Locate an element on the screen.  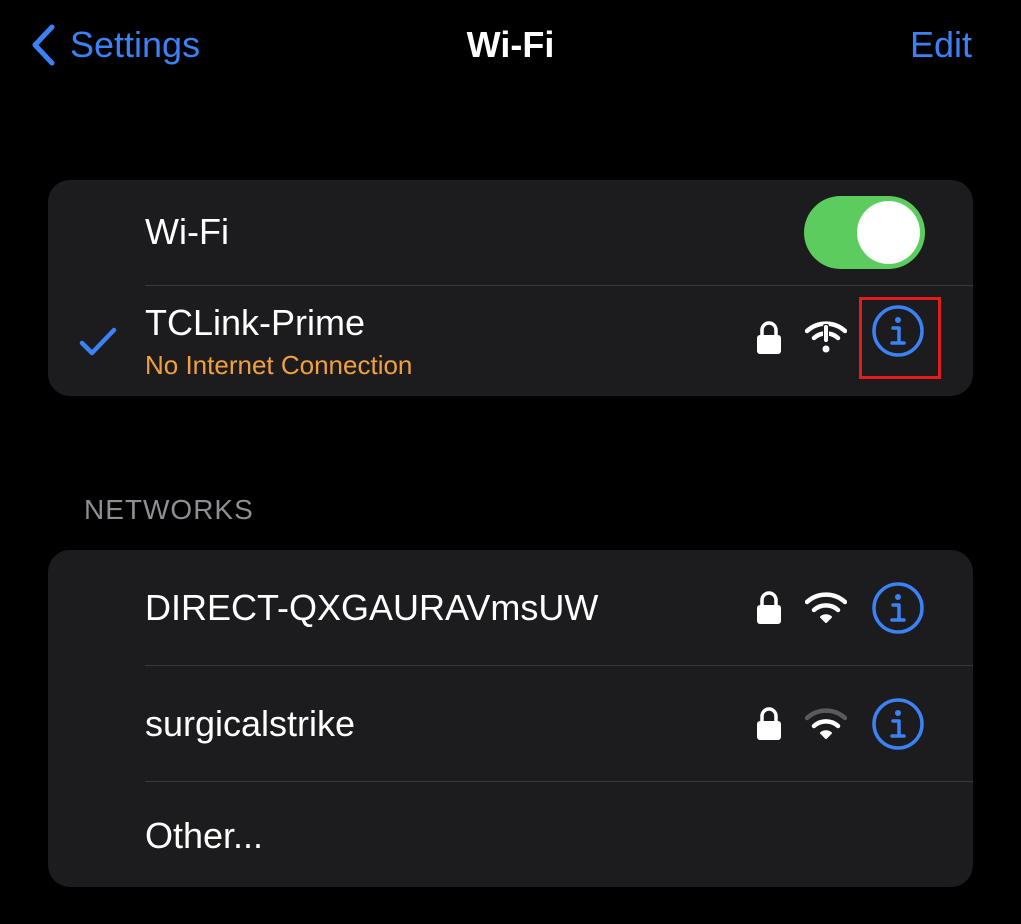
wifi-toggle-switch is located at coordinates (864, 232).